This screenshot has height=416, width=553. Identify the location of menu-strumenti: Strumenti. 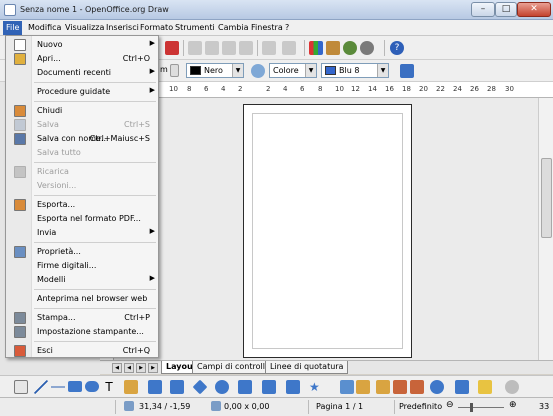
(195, 28).